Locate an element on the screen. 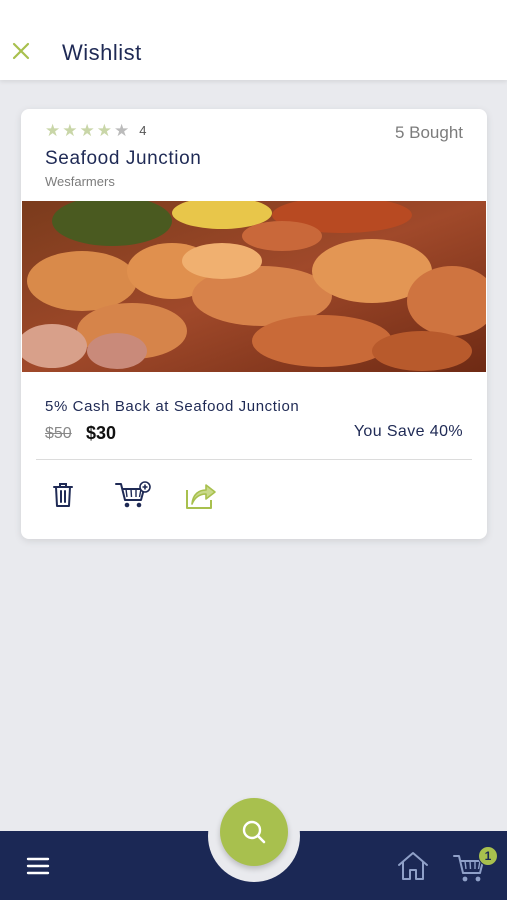  home-button is located at coordinates (413, 866).